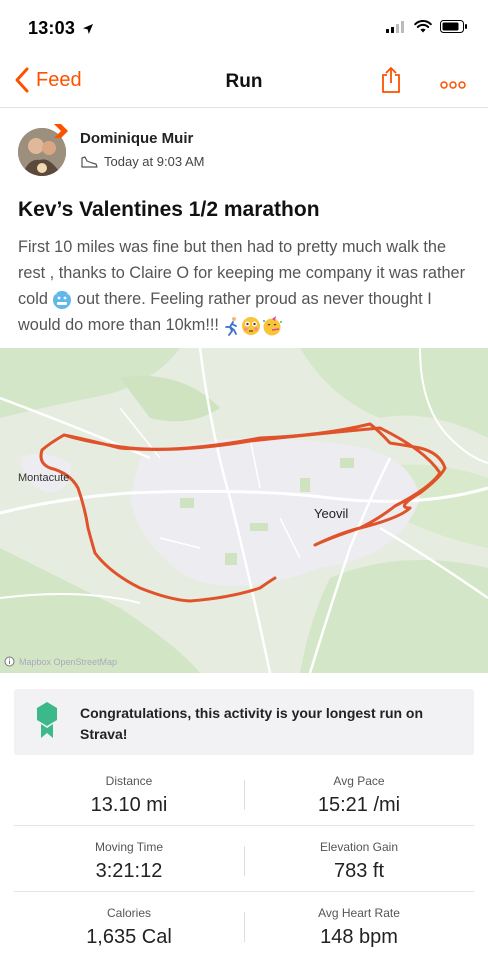 This screenshot has width=488, height=960. What do you see at coordinates (47, 720) in the screenshot?
I see `achievement-badge-icon` at bounding box center [47, 720].